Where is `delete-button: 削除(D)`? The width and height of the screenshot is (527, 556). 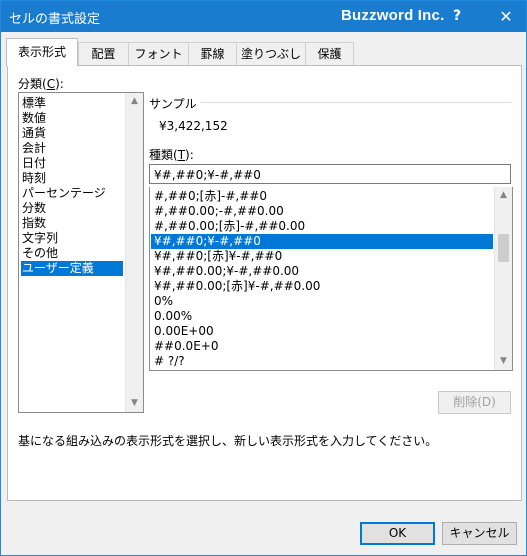
delete-button: 削除(D) is located at coordinates (474, 402).